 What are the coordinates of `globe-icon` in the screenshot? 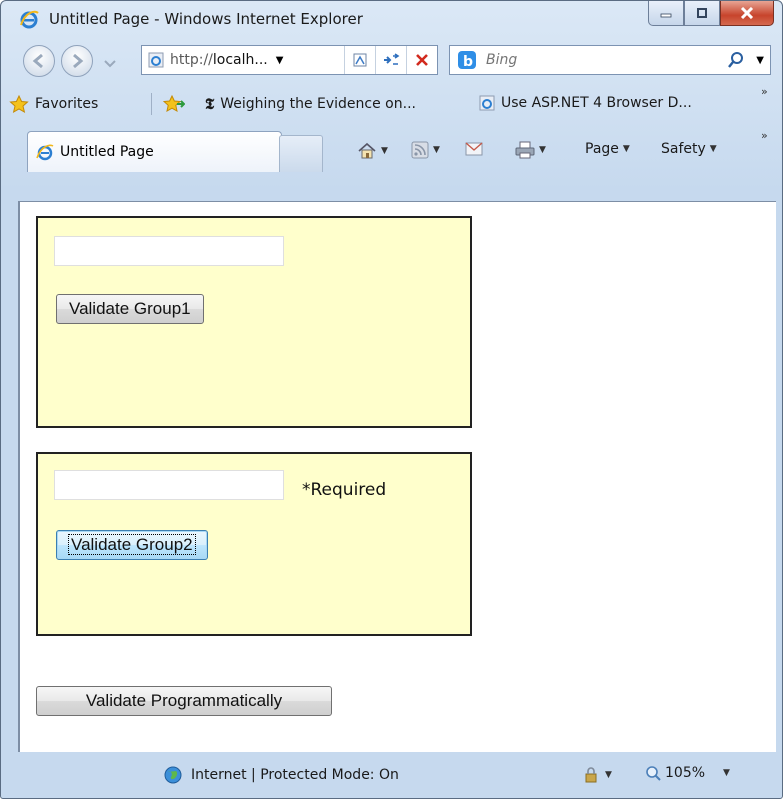 It's located at (173, 775).